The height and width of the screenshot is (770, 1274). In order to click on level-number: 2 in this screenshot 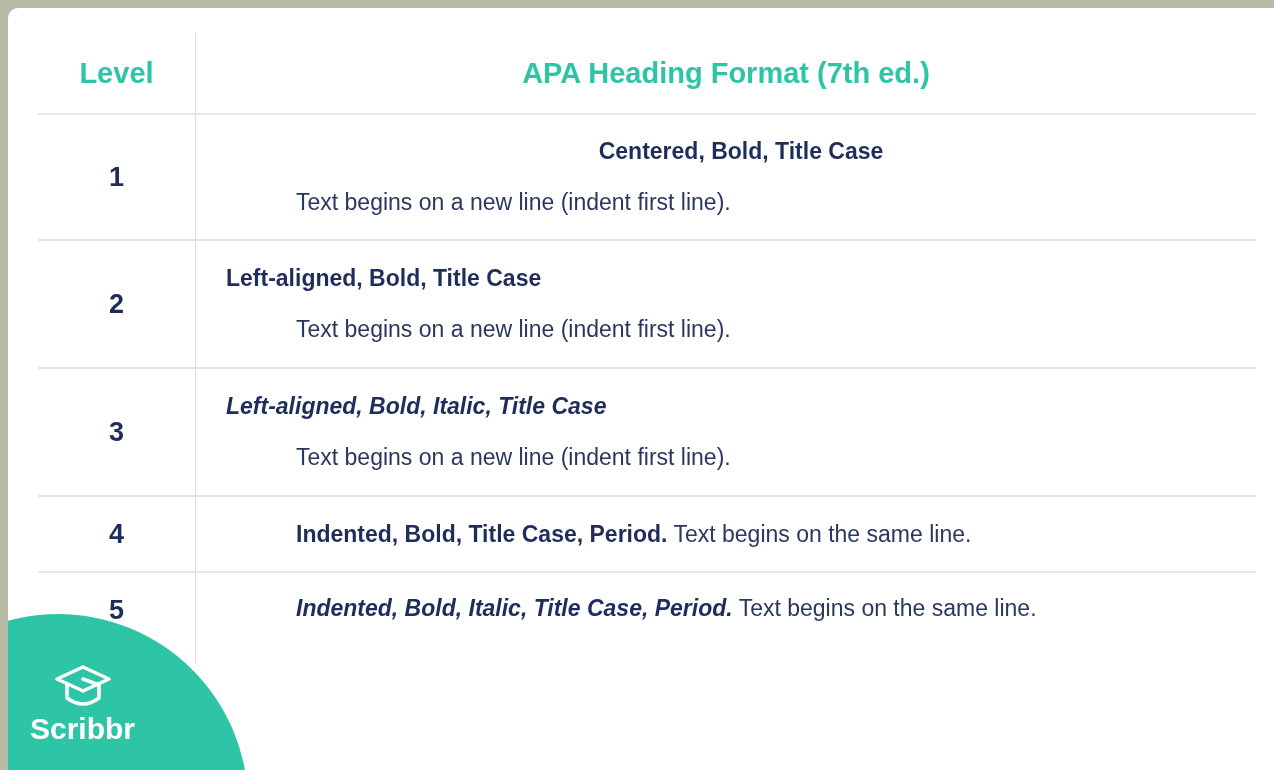, I will do `click(116, 305)`.